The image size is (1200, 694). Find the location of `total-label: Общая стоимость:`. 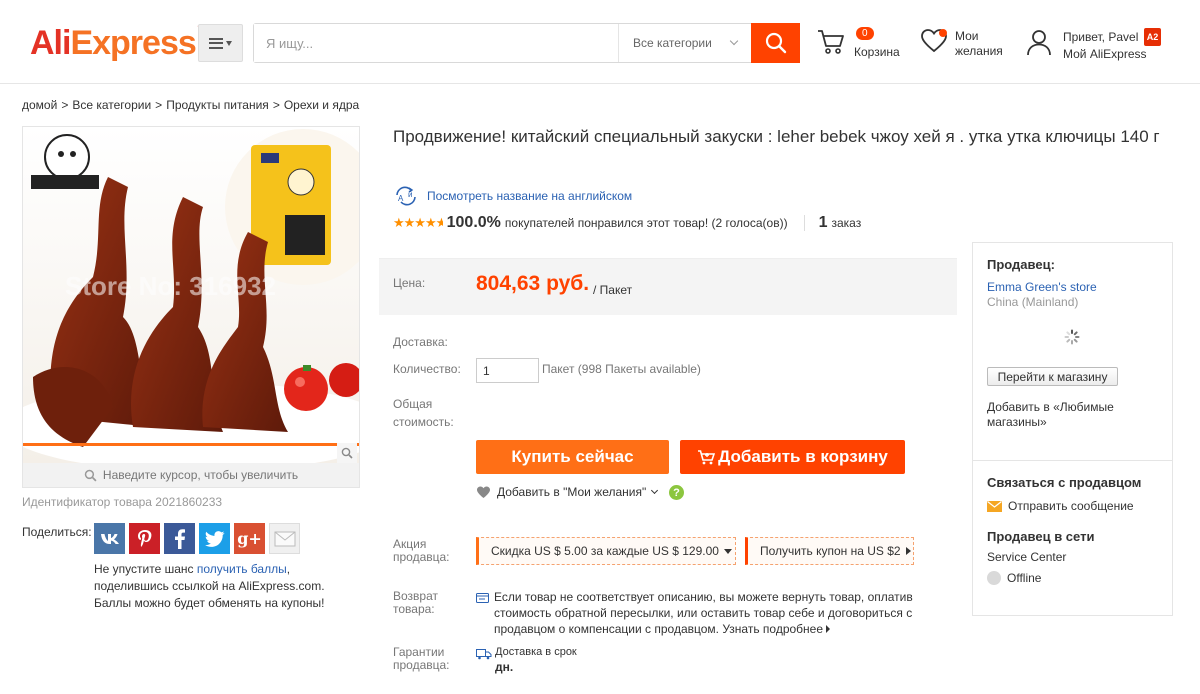

total-label: Общая стоимость: is located at coordinates (423, 413).